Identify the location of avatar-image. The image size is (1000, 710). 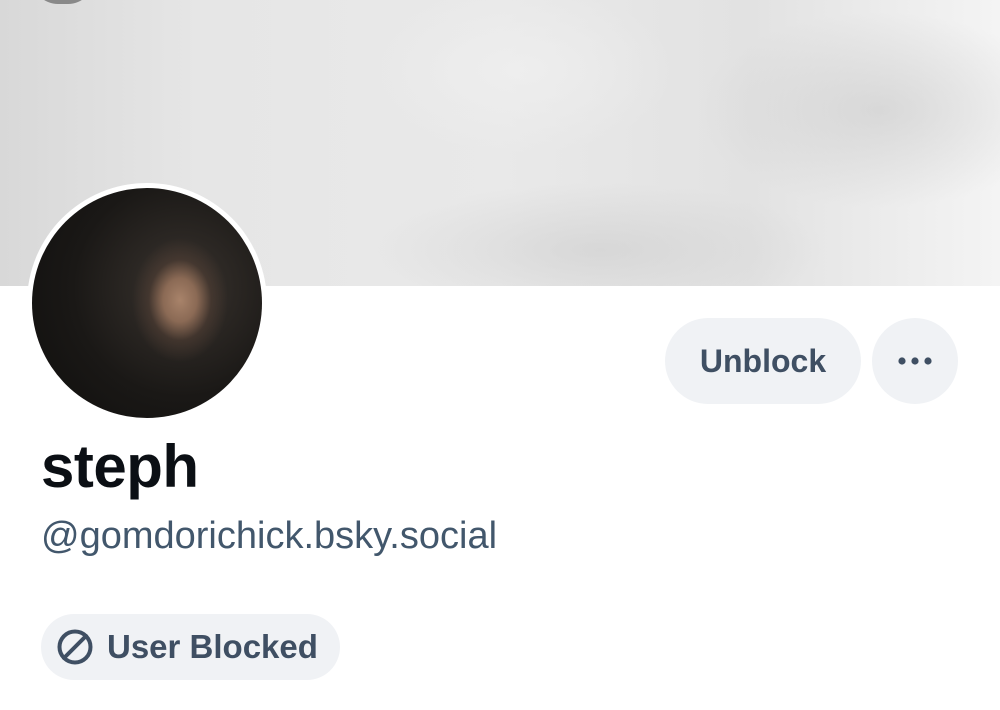
(147, 303).